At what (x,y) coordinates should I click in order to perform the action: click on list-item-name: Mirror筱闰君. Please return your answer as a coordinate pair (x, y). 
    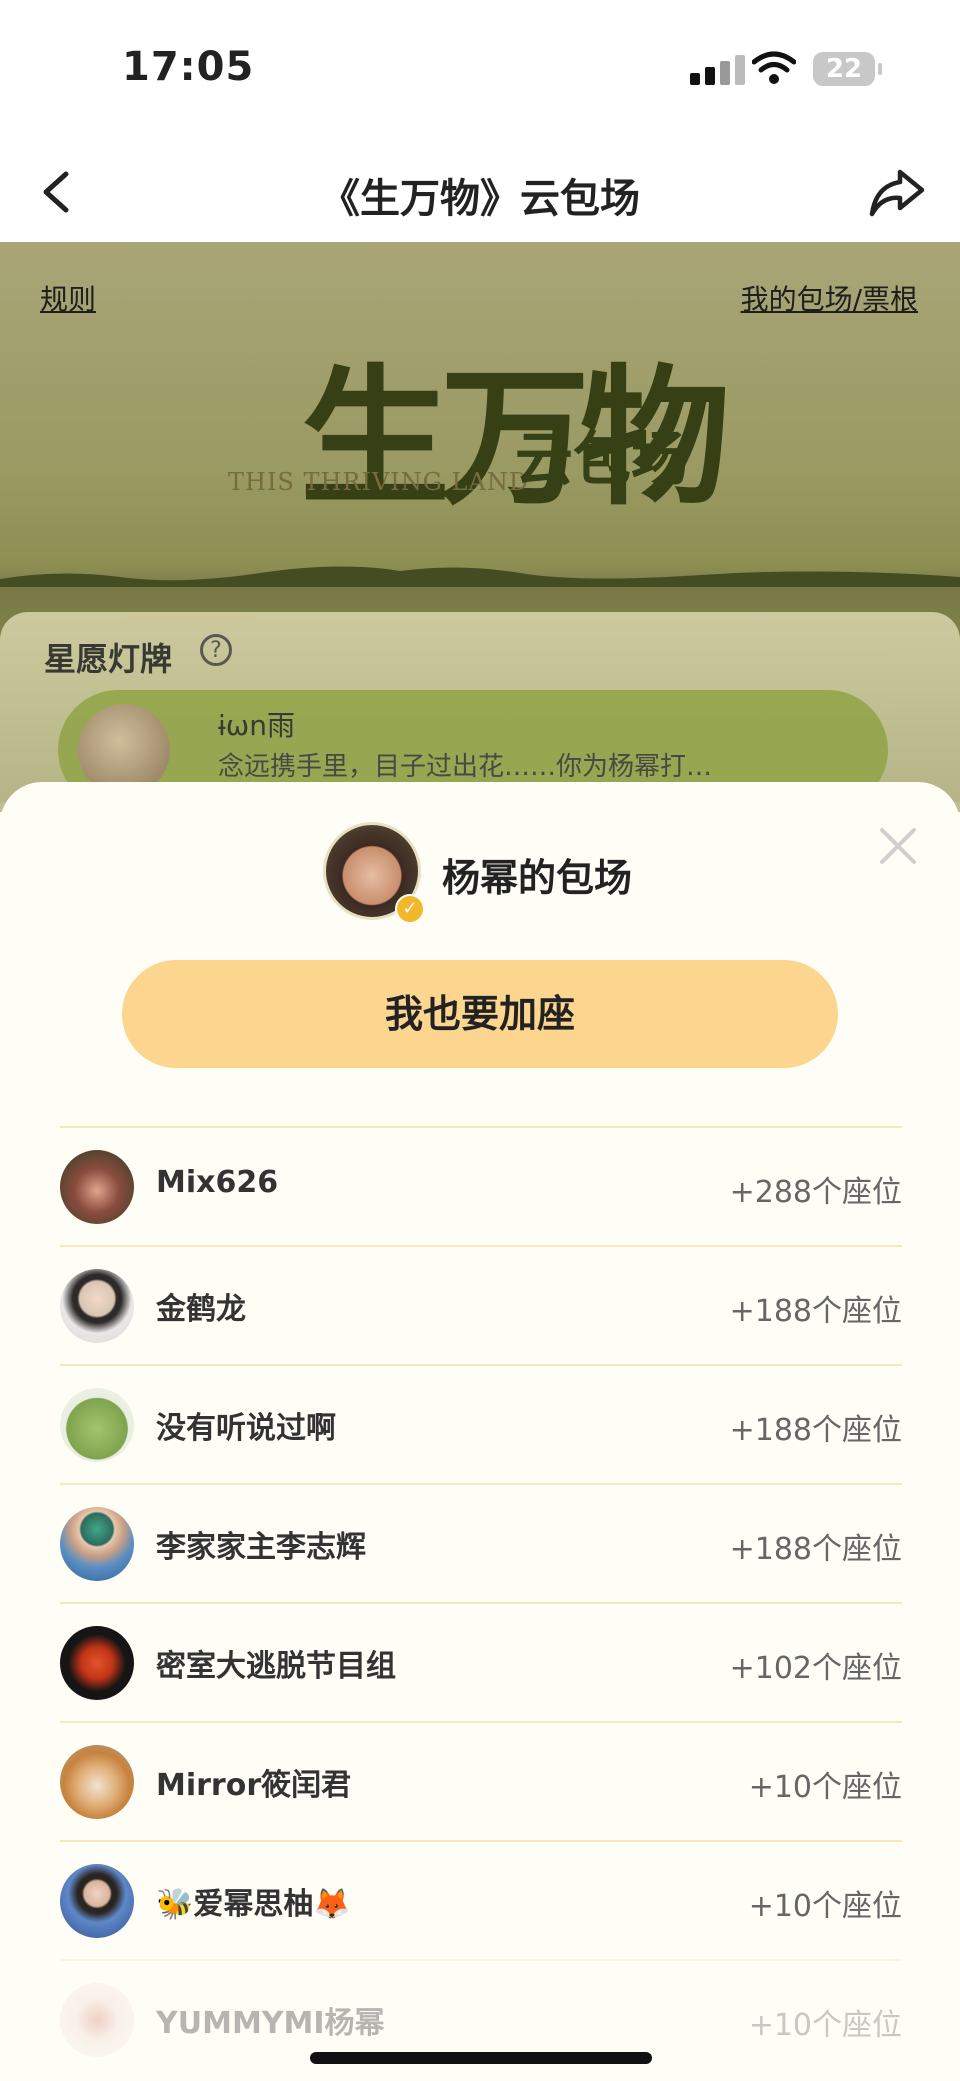
    Looking at the image, I should click on (254, 1785).